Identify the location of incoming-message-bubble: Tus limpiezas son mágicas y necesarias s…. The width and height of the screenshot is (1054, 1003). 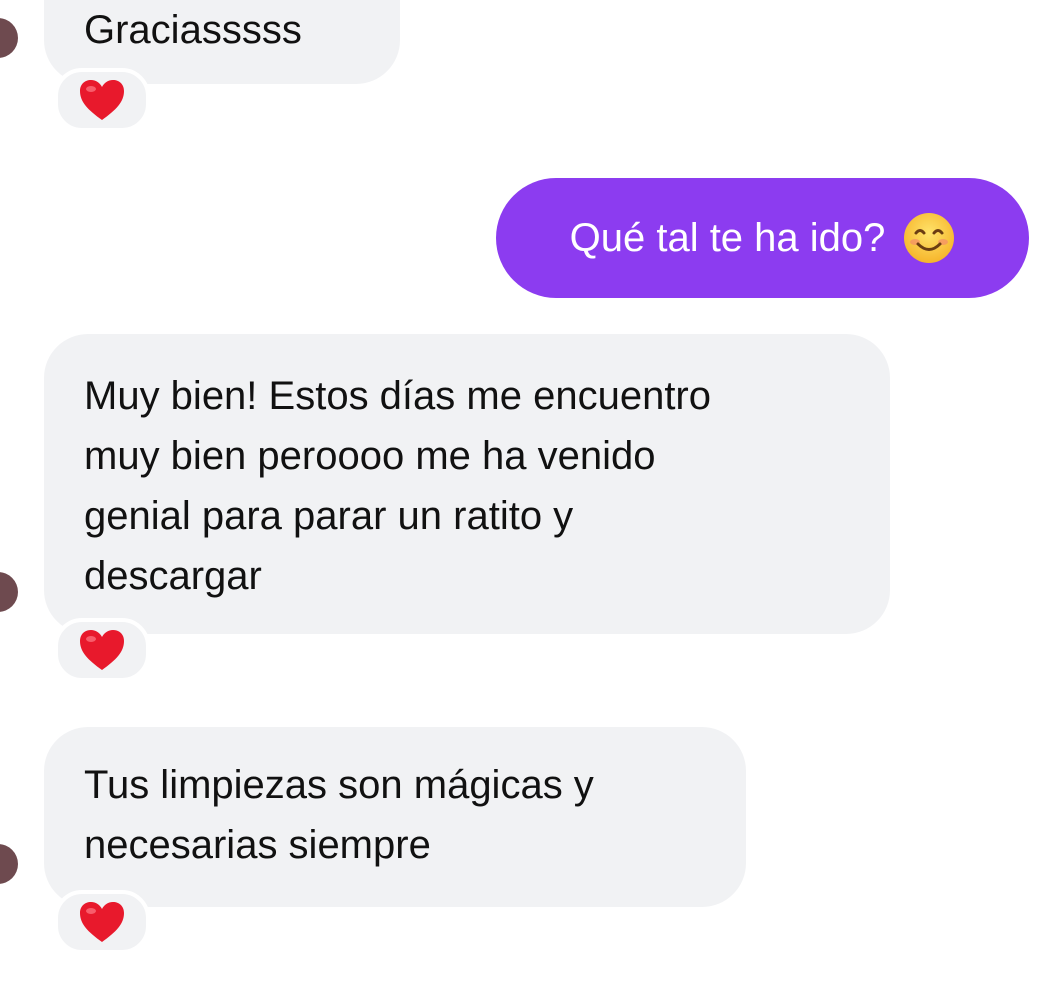
(395, 817).